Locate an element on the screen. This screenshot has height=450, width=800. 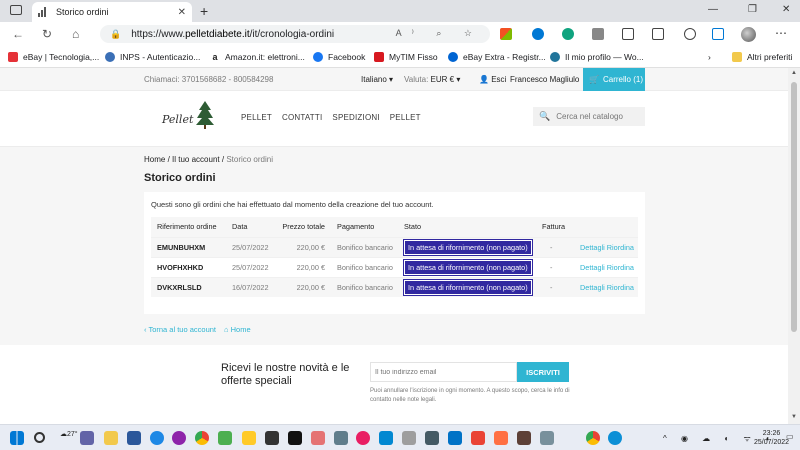
minimize-icon: — is located at coordinates (713, 9).